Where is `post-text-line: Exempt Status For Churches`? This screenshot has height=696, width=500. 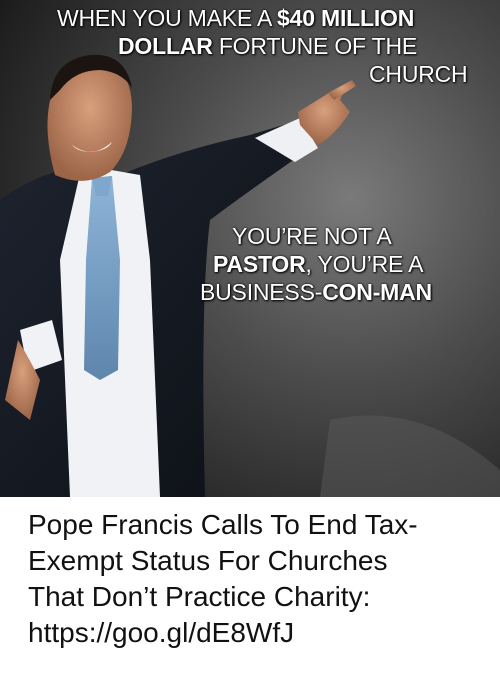 post-text-line: Exempt Status For Churches is located at coordinates (208, 560).